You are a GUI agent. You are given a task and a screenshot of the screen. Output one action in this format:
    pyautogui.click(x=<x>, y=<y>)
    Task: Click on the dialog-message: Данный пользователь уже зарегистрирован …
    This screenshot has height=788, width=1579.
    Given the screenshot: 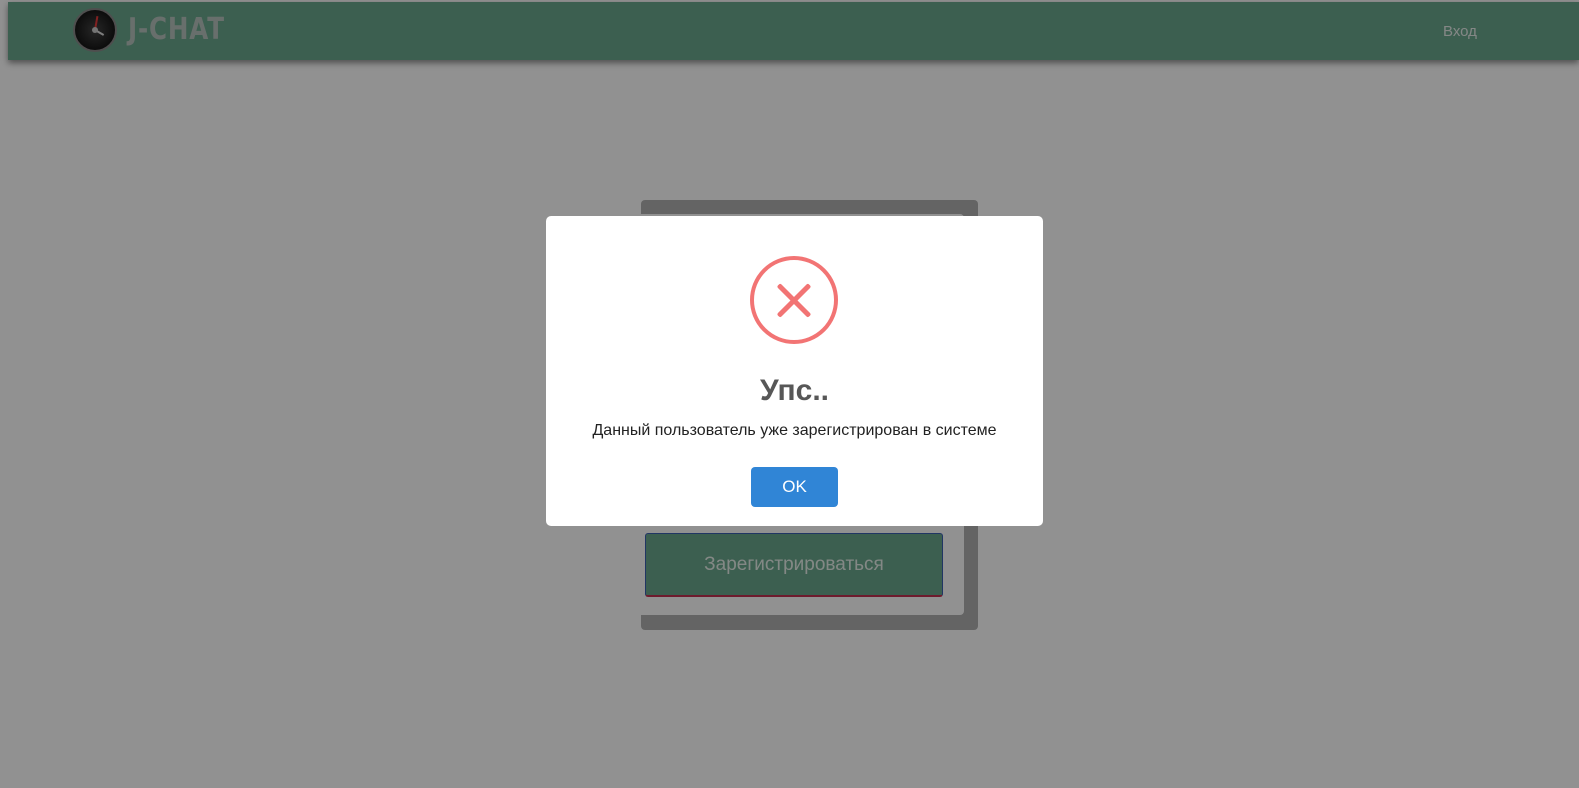 What is the action you would take?
    pyautogui.click(x=794, y=430)
    